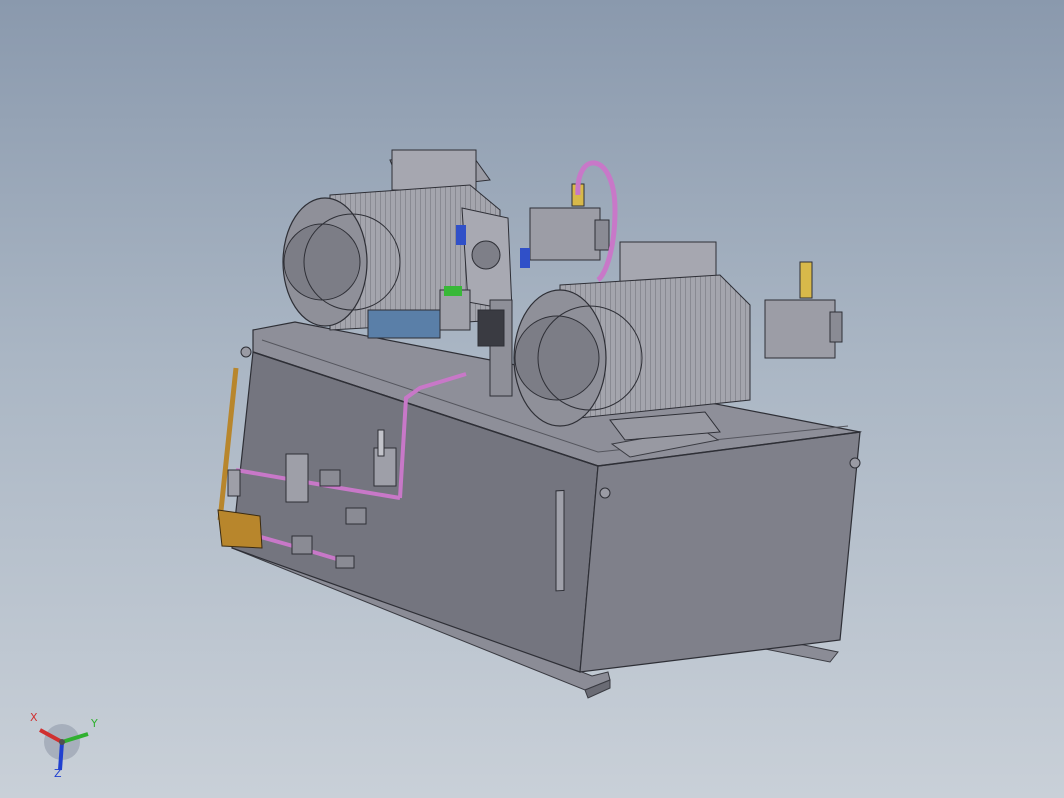 The height and width of the screenshot is (798, 1064). I want to click on hydraulic-pump-rear, so click(569, 222).